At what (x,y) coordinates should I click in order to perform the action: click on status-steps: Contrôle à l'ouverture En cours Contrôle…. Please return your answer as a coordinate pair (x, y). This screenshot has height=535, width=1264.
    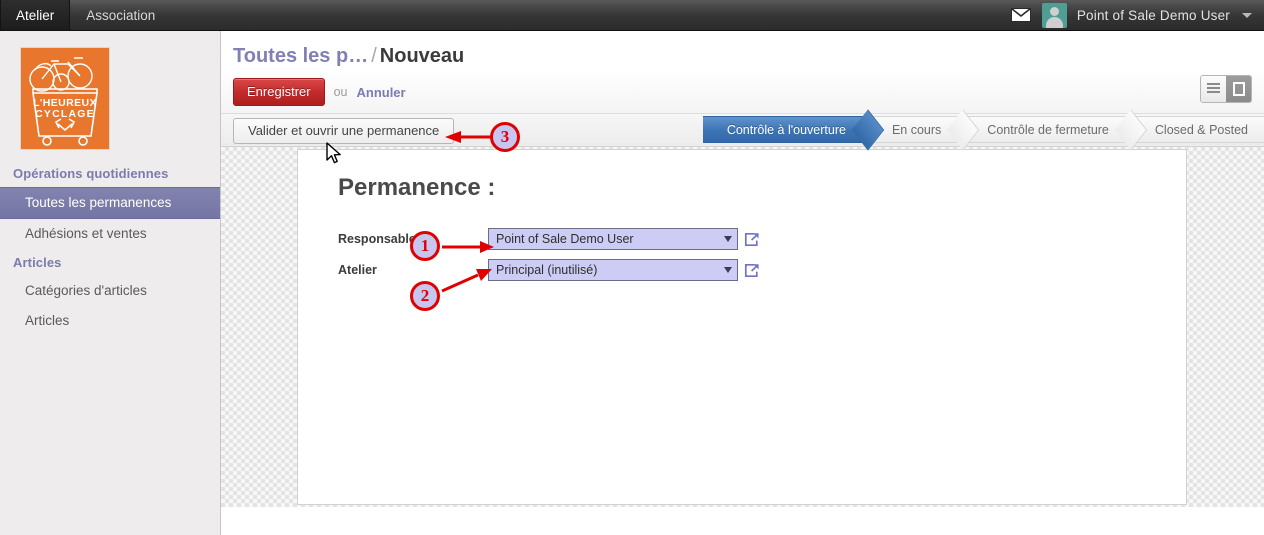
    Looking at the image, I should click on (983, 129).